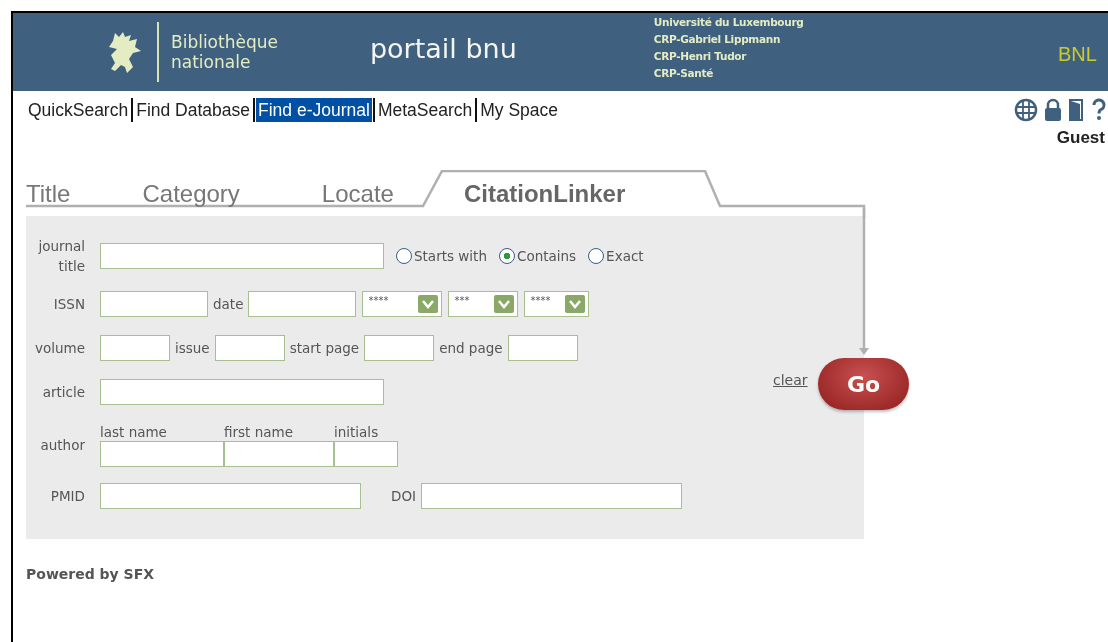 The image size is (1108, 642). What do you see at coordinates (135, 348) in the screenshot?
I see `volume-field` at bounding box center [135, 348].